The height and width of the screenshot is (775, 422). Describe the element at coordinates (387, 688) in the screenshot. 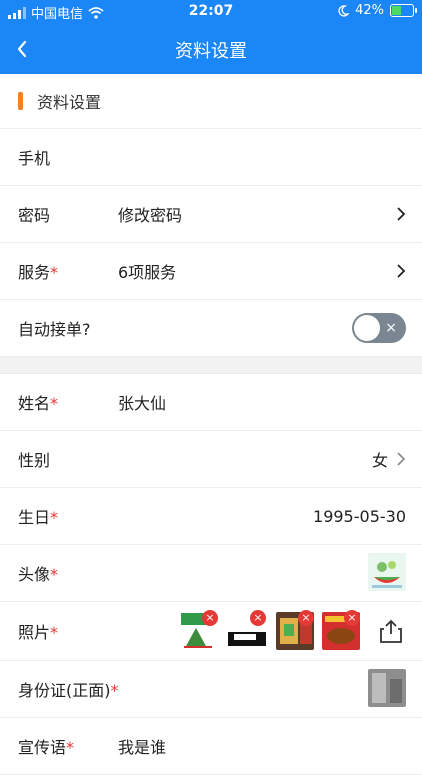

I see `idcard-thumbnail` at that location.